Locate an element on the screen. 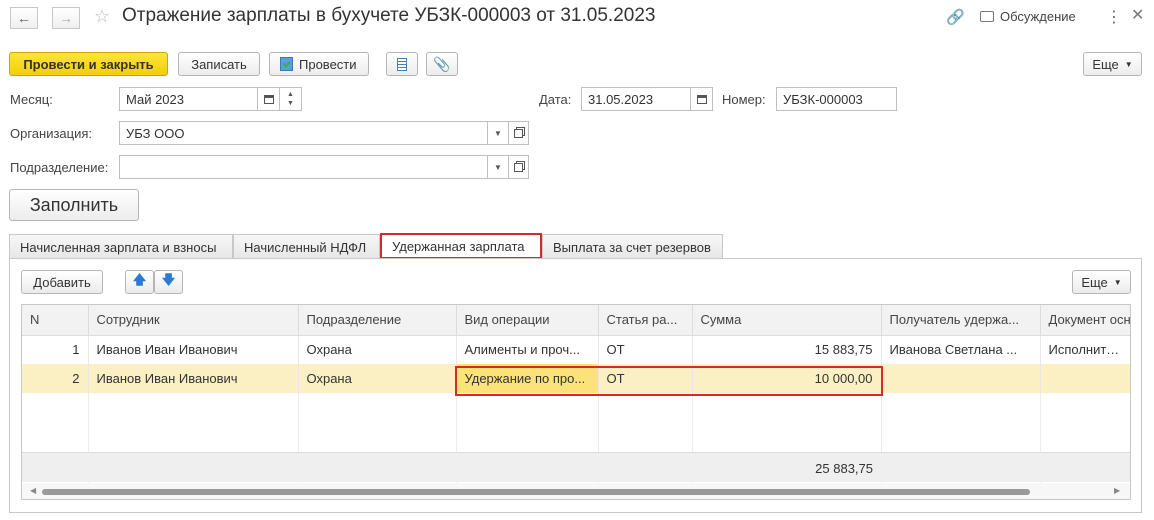 The image size is (1154, 520). cell-base-document is located at coordinates (1085, 378).